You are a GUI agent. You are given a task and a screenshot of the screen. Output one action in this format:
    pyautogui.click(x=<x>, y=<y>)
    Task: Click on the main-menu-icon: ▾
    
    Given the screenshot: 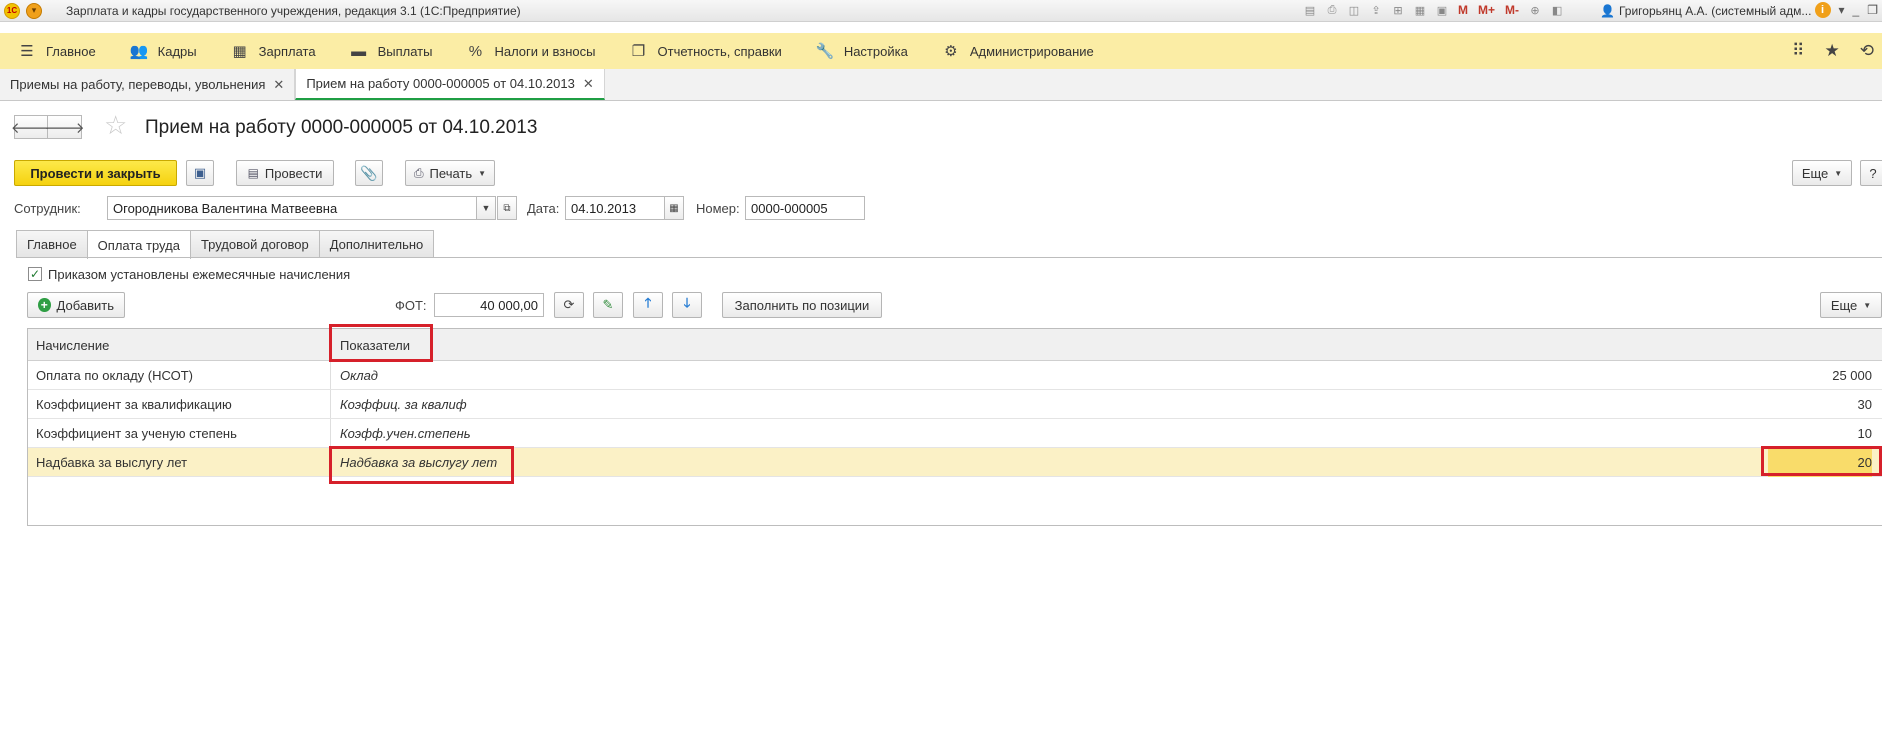 What is the action you would take?
    pyautogui.click(x=34, y=10)
    